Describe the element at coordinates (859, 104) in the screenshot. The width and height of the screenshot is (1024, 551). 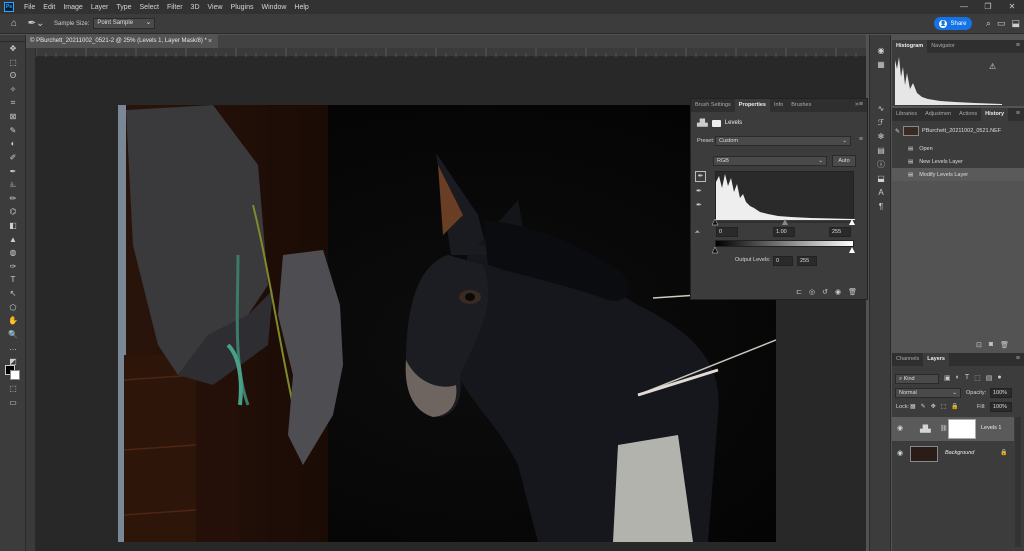
I see `panel-menu-icon: »≡` at that location.